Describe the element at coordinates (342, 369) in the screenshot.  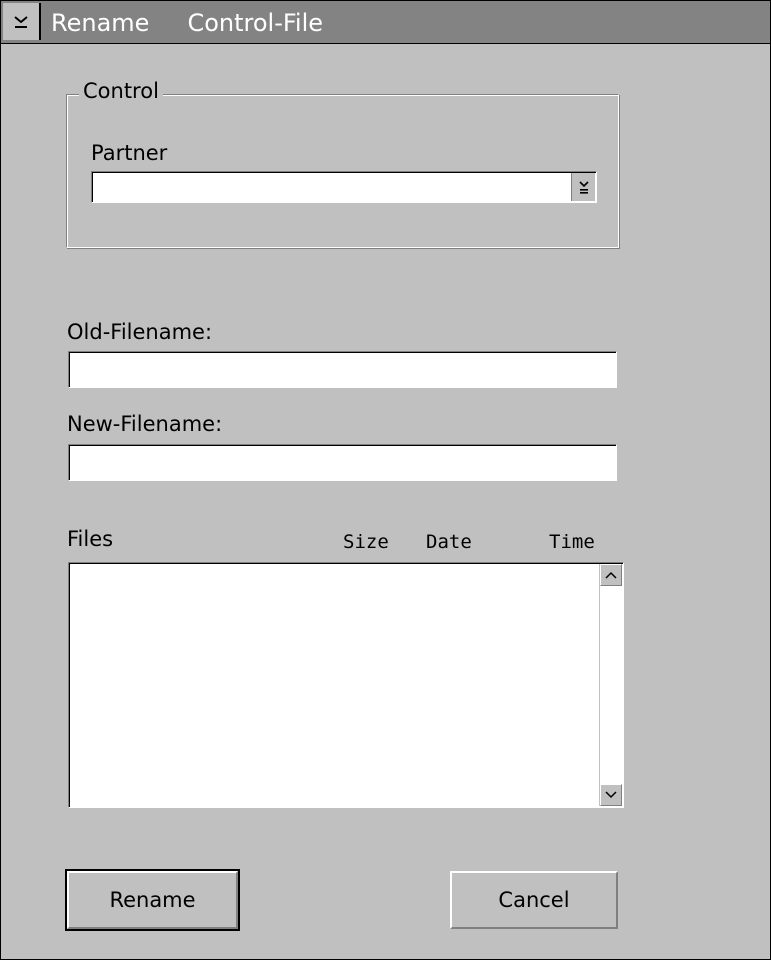
I see `old-filename-field` at that location.